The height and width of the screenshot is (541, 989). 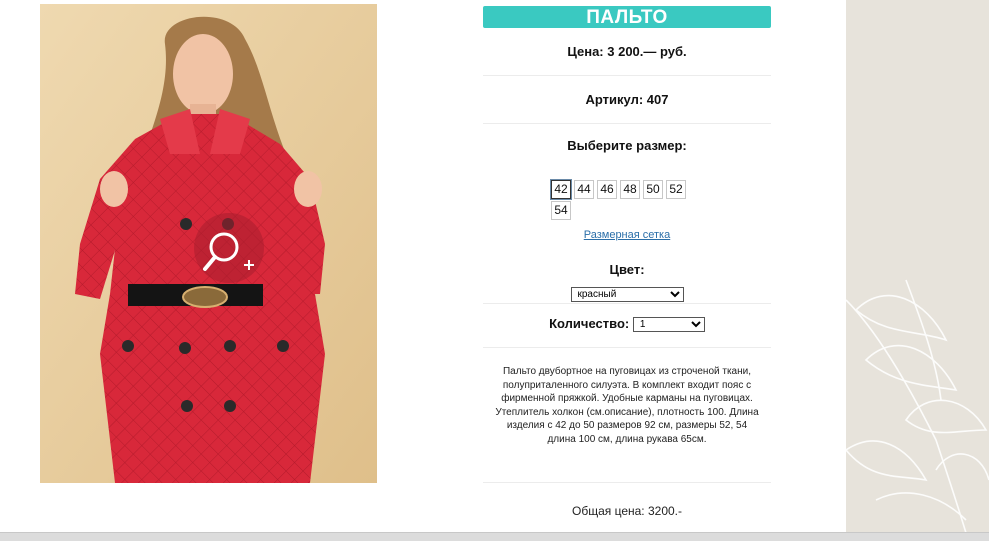 I want to click on quantity-label: Количество:, so click(x=589, y=323).